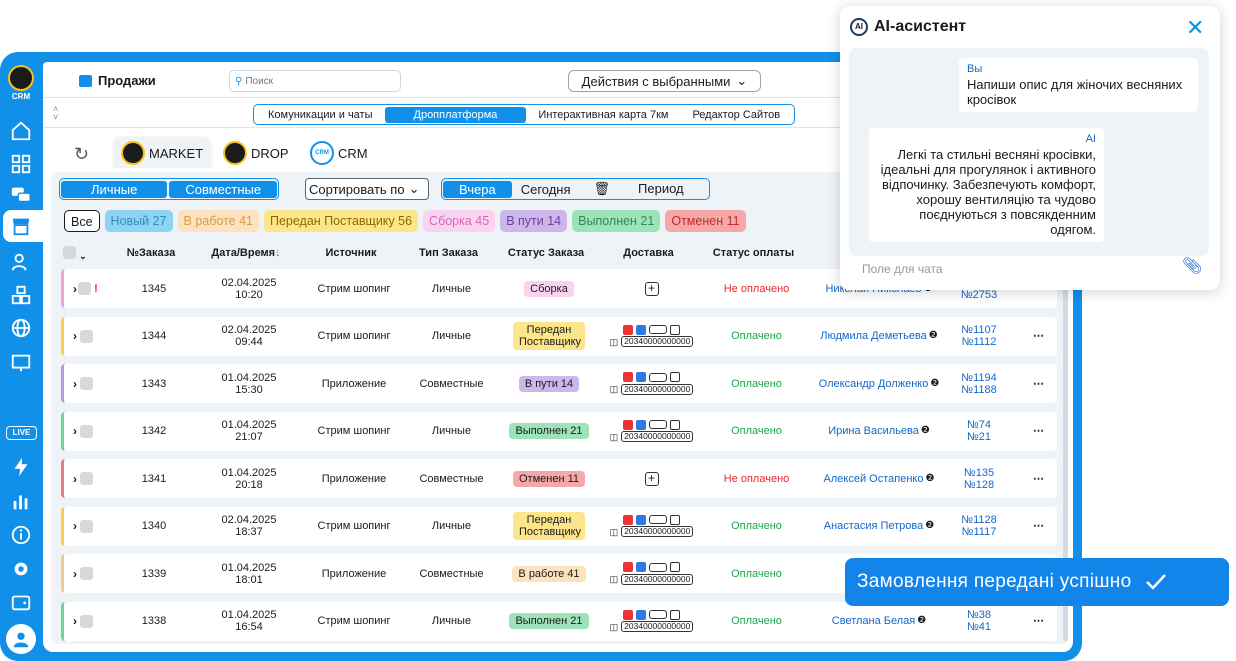 This screenshot has height=661, width=1236. I want to click on refs-cell: №1194 №1188, so click(979, 383).